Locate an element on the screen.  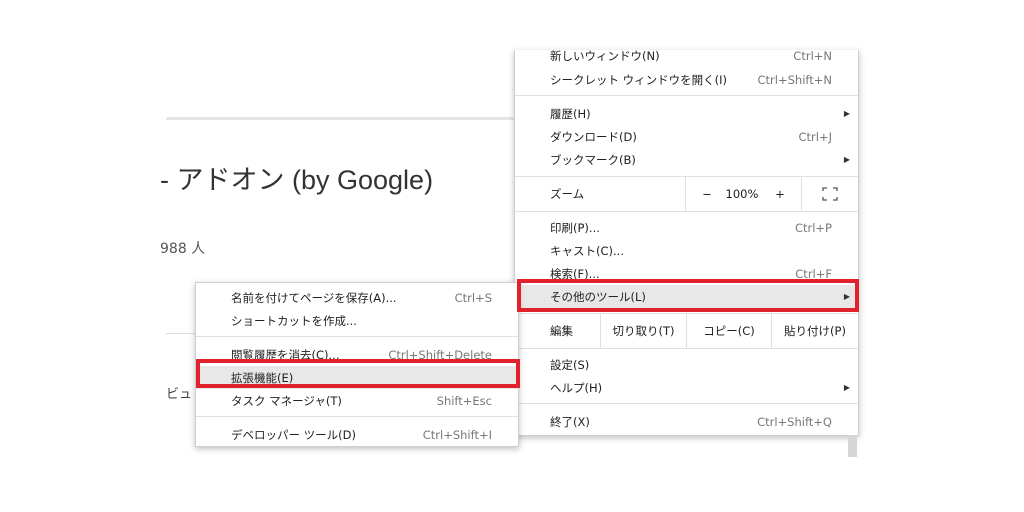
save-page-shortcut: Ctrl+S is located at coordinates (473, 297).